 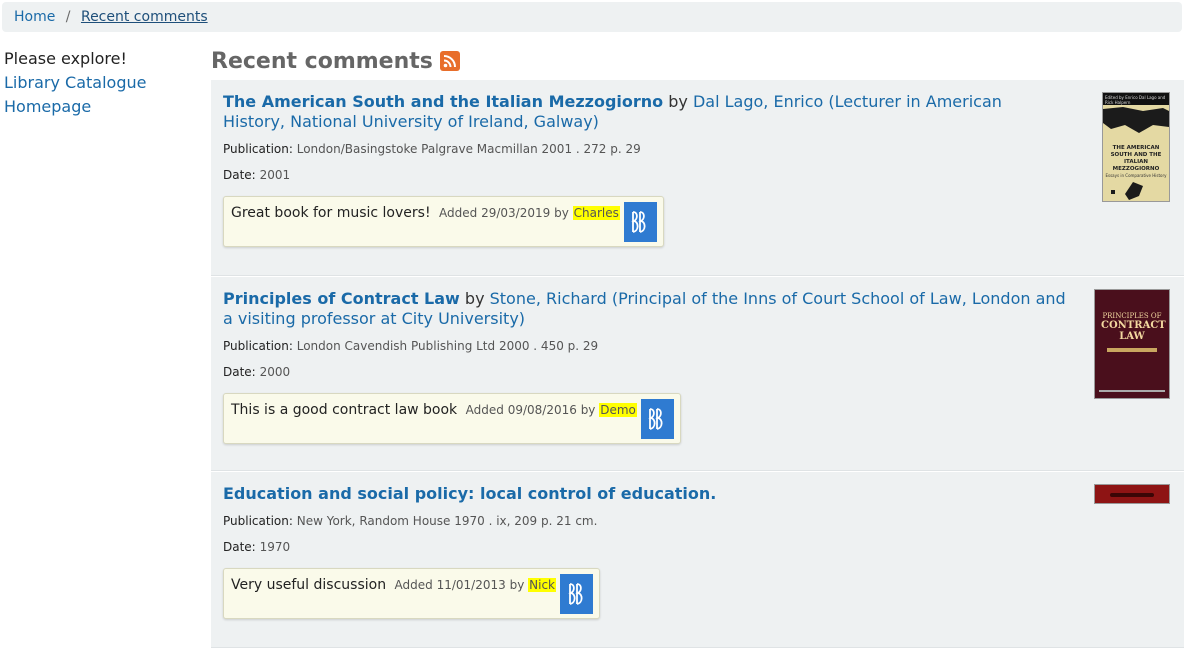 I want to click on comment-date: 11/01/2013, so click(x=471, y=585).